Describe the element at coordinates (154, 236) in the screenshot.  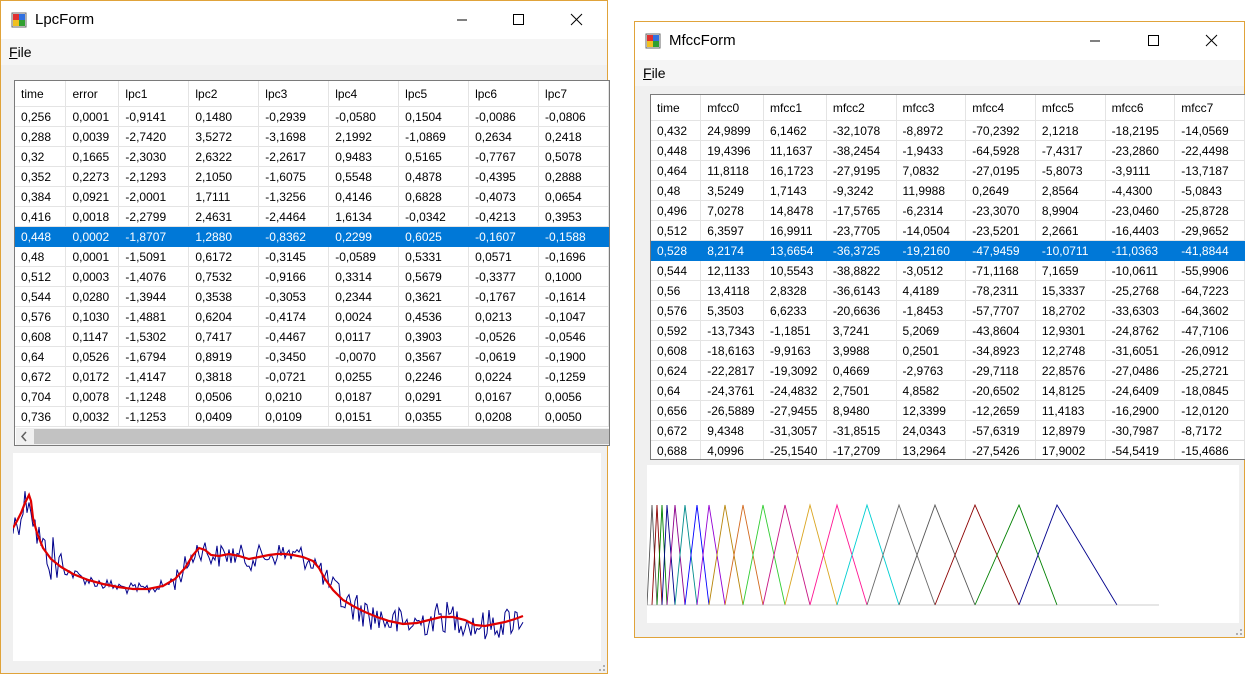
I see `table-cell: -1,8707` at that location.